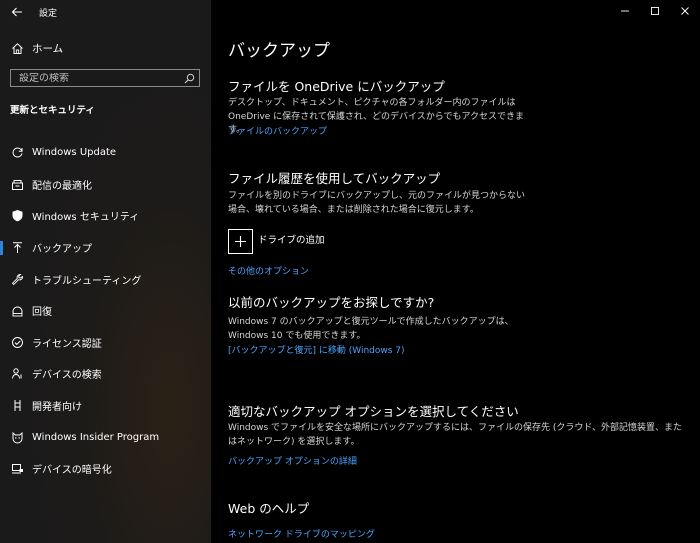 This screenshot has height=543, width=700. What do you see at coordinates (17, 248) in the screenshot?
I see `backup-arrow-icon` at bounding box center [17, 248].